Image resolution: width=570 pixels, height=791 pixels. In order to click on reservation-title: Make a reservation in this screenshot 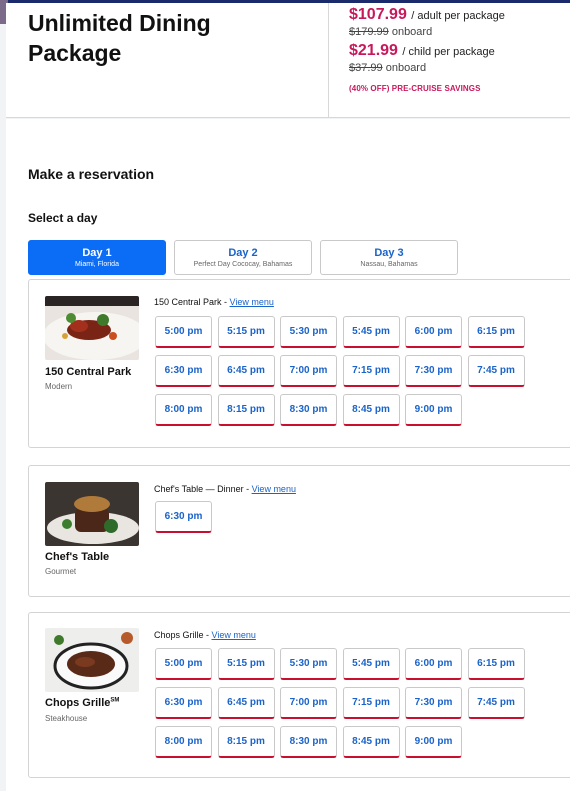, I will do `click(91, 174)`.